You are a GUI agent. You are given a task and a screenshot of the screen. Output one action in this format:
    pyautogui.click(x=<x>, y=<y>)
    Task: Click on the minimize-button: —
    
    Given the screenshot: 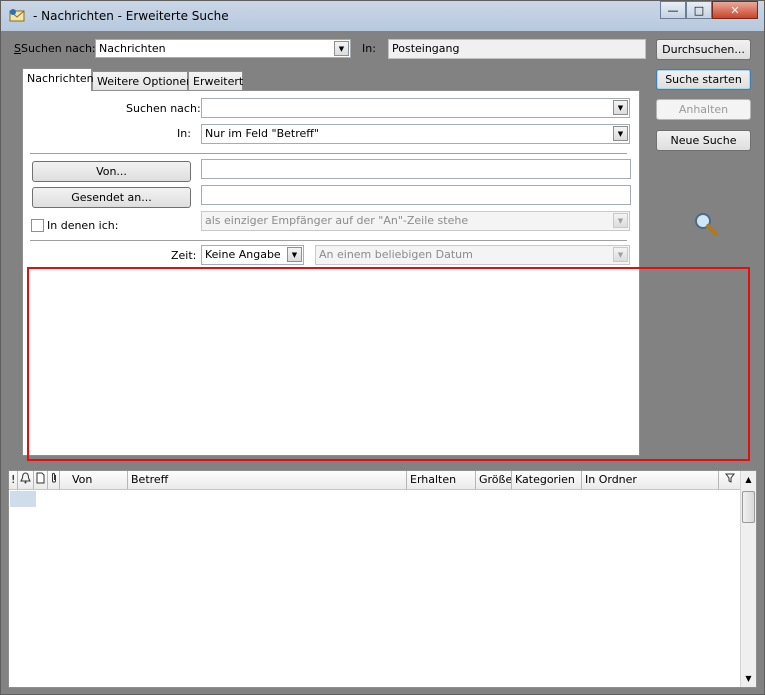 What is the action you would take?
    pyautogui.click(x=673, y=10)
    